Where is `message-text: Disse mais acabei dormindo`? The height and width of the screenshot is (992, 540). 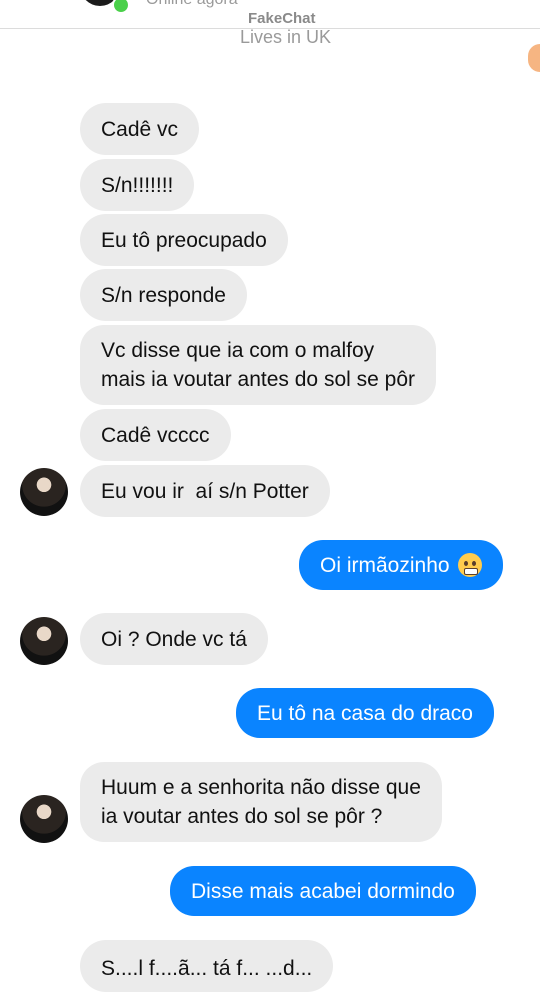 message-text: Disse mais acabei dormindo is located at coordinates (323, 891).